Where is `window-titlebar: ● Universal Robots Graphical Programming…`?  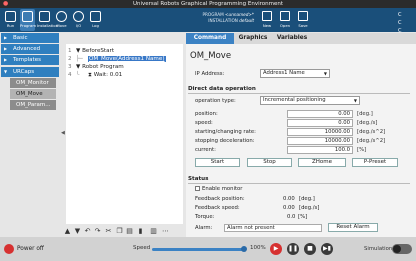
window-titlebar: ● Universal Robots Graphical Programming… is located at coordinates (208, 4).